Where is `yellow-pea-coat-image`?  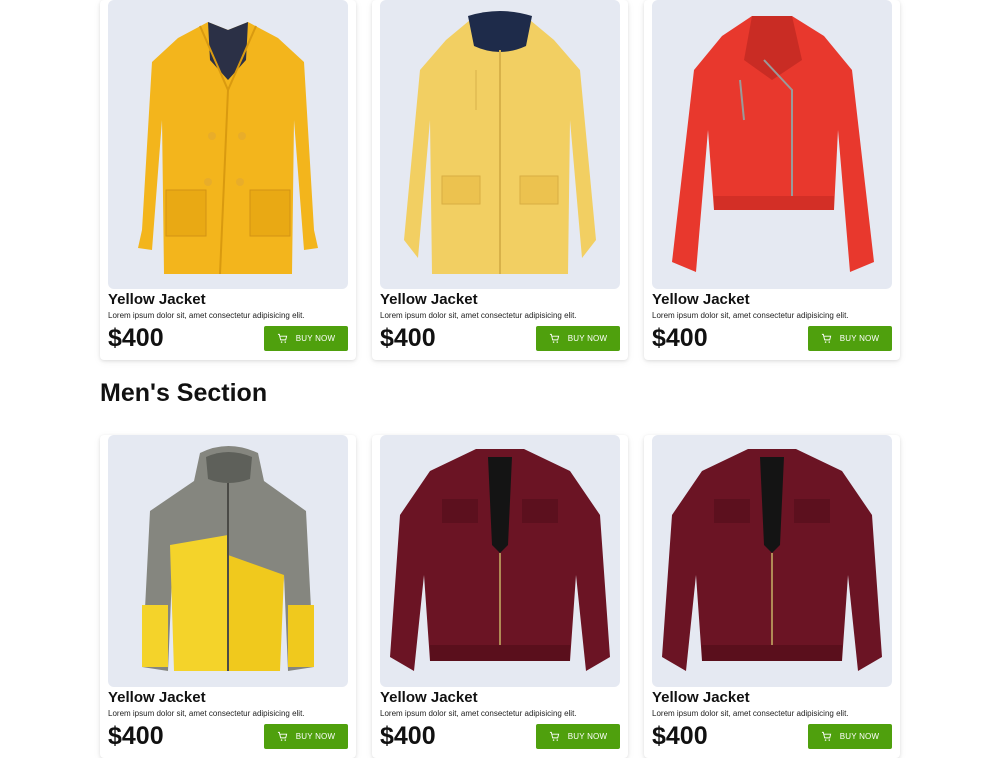 yellow-pea-coat-image is located at coordinates (228, 148).